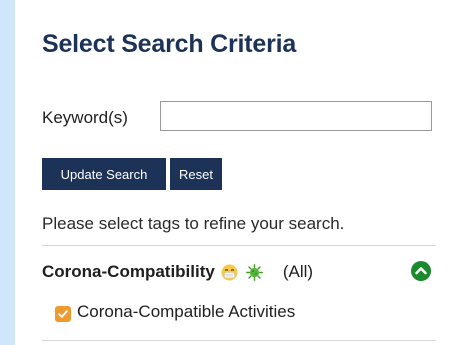 The image size is (451, 345). I want to click on tag-group-all-link: (All), so click(298, 272).